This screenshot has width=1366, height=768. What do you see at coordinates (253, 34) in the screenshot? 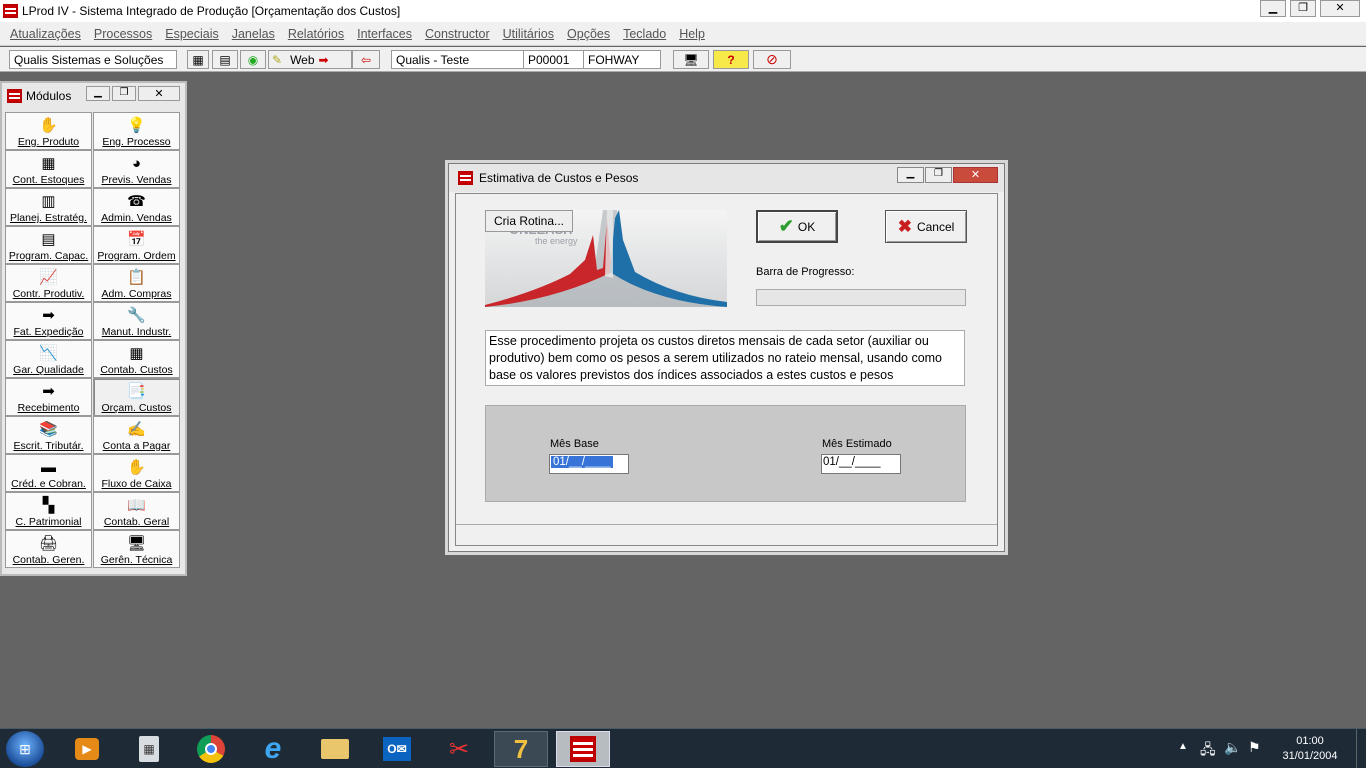
I see `menu-janelas: Janelas` at bounding box center [253, 34].